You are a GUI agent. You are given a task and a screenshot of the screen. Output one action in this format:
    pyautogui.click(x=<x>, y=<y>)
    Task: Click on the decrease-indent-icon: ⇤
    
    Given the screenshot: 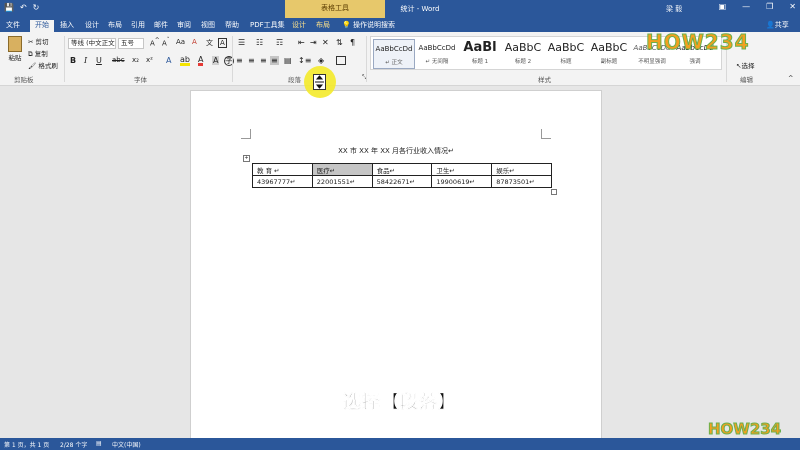 What is the action you would take?
    pyautogui.click(x=301, y=42)
    